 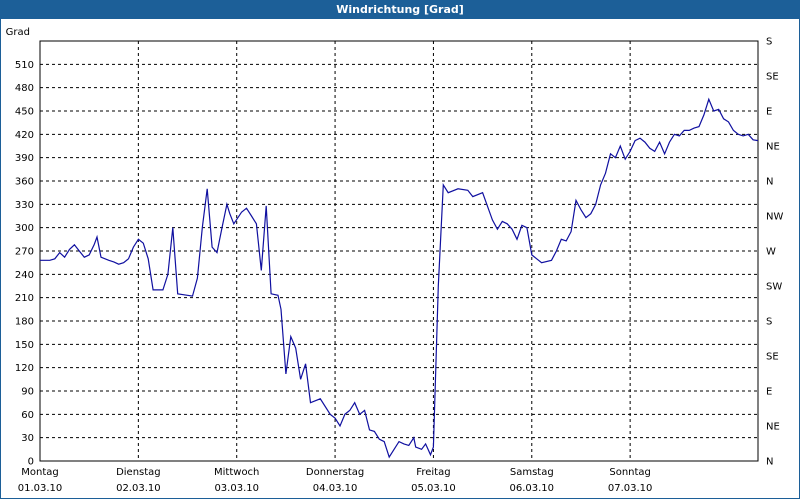 I want to click on y-tick-label: 390, so click(x=24, y=158).